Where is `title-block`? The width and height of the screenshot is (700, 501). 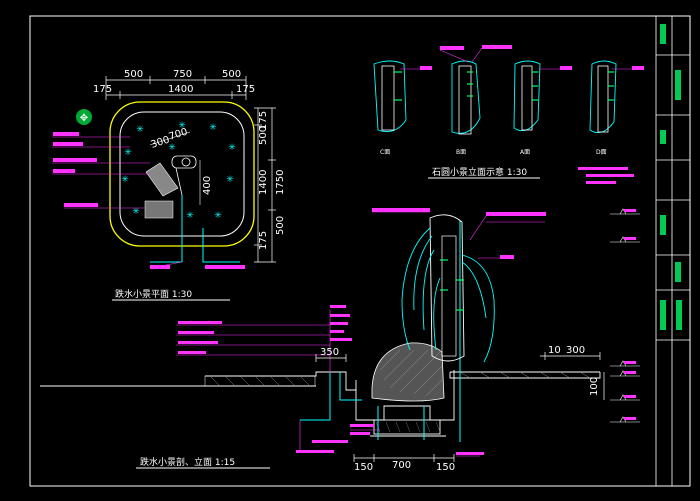 title-block is located at coordinates (672, 251).